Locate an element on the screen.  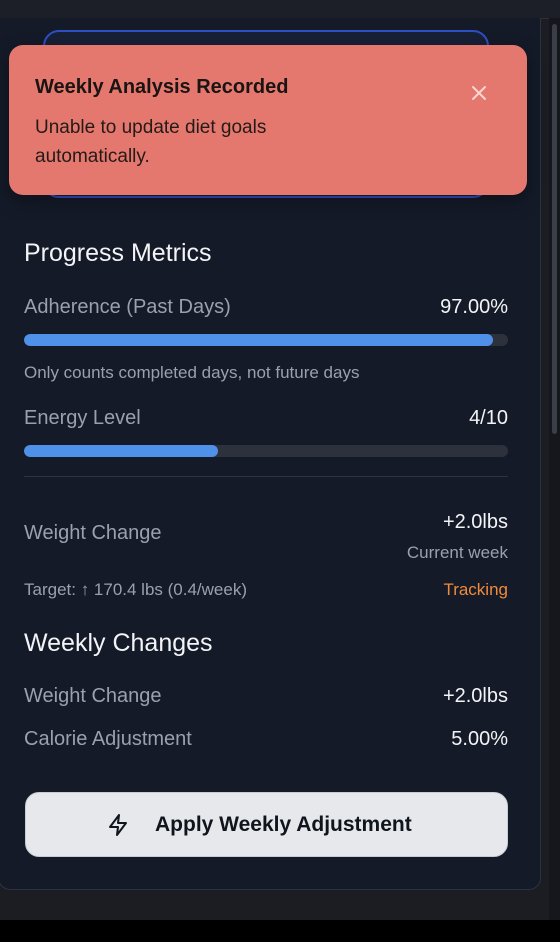
apply-weekly-adjustment-button: Apply Weekly Adjustment is located at coordinates (266, 824).